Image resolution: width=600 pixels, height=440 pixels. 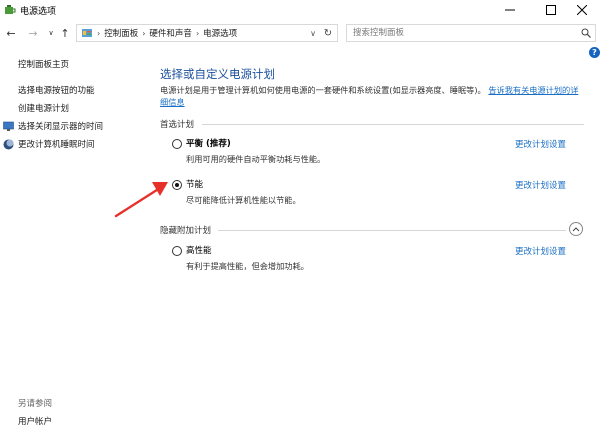 What do you see at coordinates (247, 266) in the screenshot?
I see `plan-desc-high-performance: 有利于提高性能，但会增加功耗。` at bounding box center [247, 266].